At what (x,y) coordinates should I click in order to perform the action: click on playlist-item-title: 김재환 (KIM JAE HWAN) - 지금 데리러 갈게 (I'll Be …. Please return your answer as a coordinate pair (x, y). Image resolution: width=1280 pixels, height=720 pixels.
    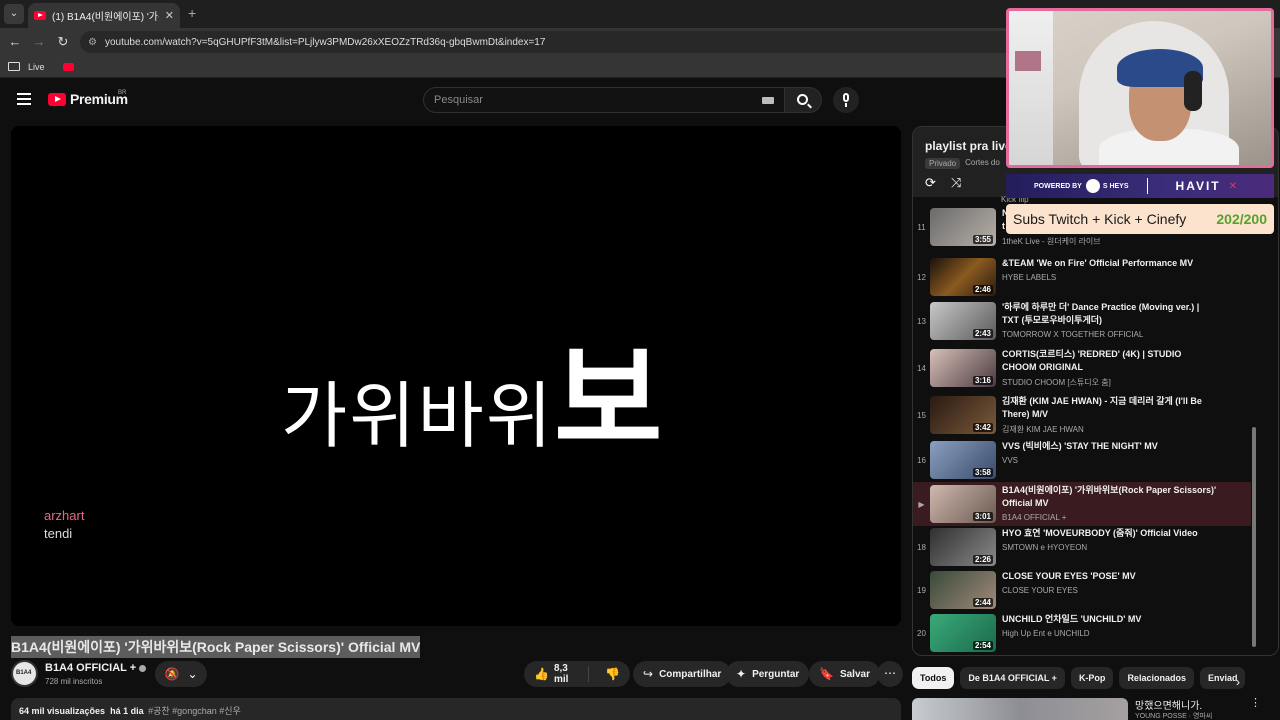
    Looking at the image, I should click on (1109, 408).